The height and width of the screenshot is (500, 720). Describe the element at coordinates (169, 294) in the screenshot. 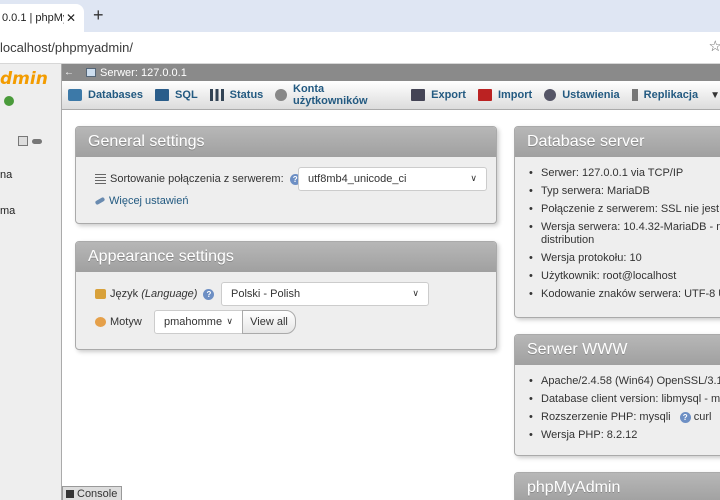

I see `language-label-en: (Language)` at that location.